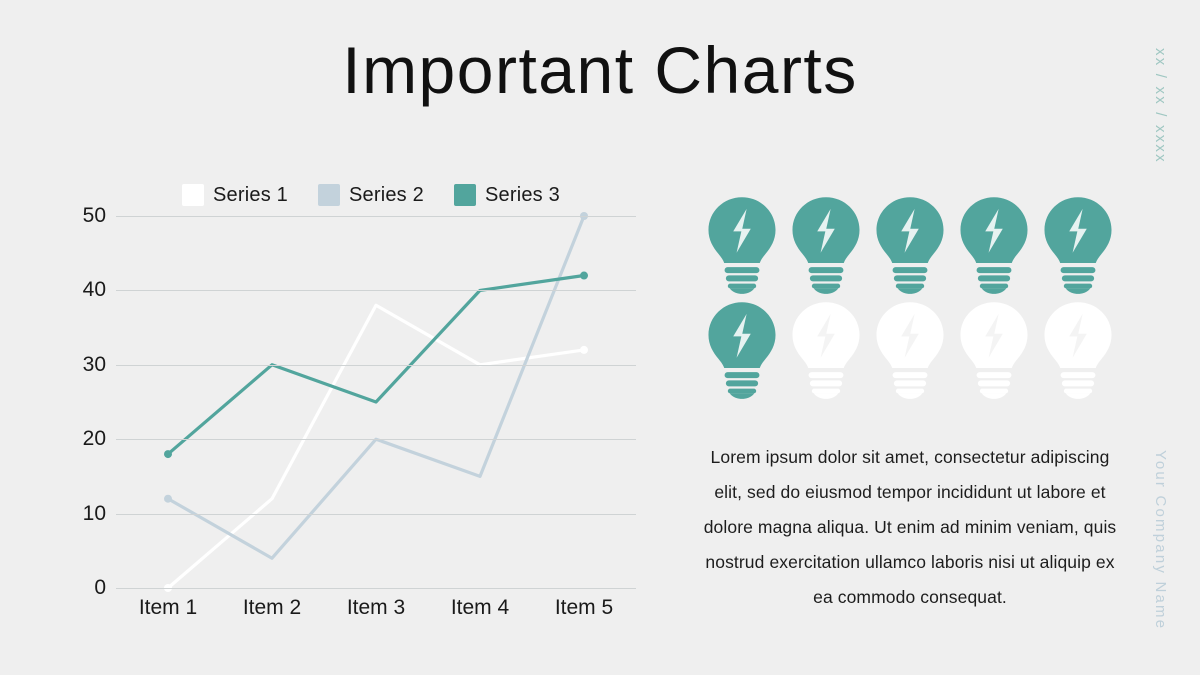 Image resolution: width=1200 pixels, height=675 pixels. I want to click on lightbulb-infographic, so click(910, 301).